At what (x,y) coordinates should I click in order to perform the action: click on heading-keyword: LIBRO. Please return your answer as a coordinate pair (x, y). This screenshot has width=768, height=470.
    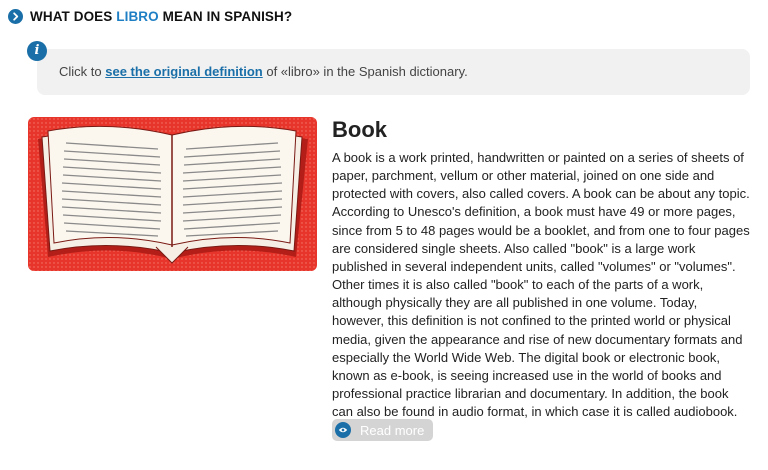
    Looking at the image, I should click on (137, 16).